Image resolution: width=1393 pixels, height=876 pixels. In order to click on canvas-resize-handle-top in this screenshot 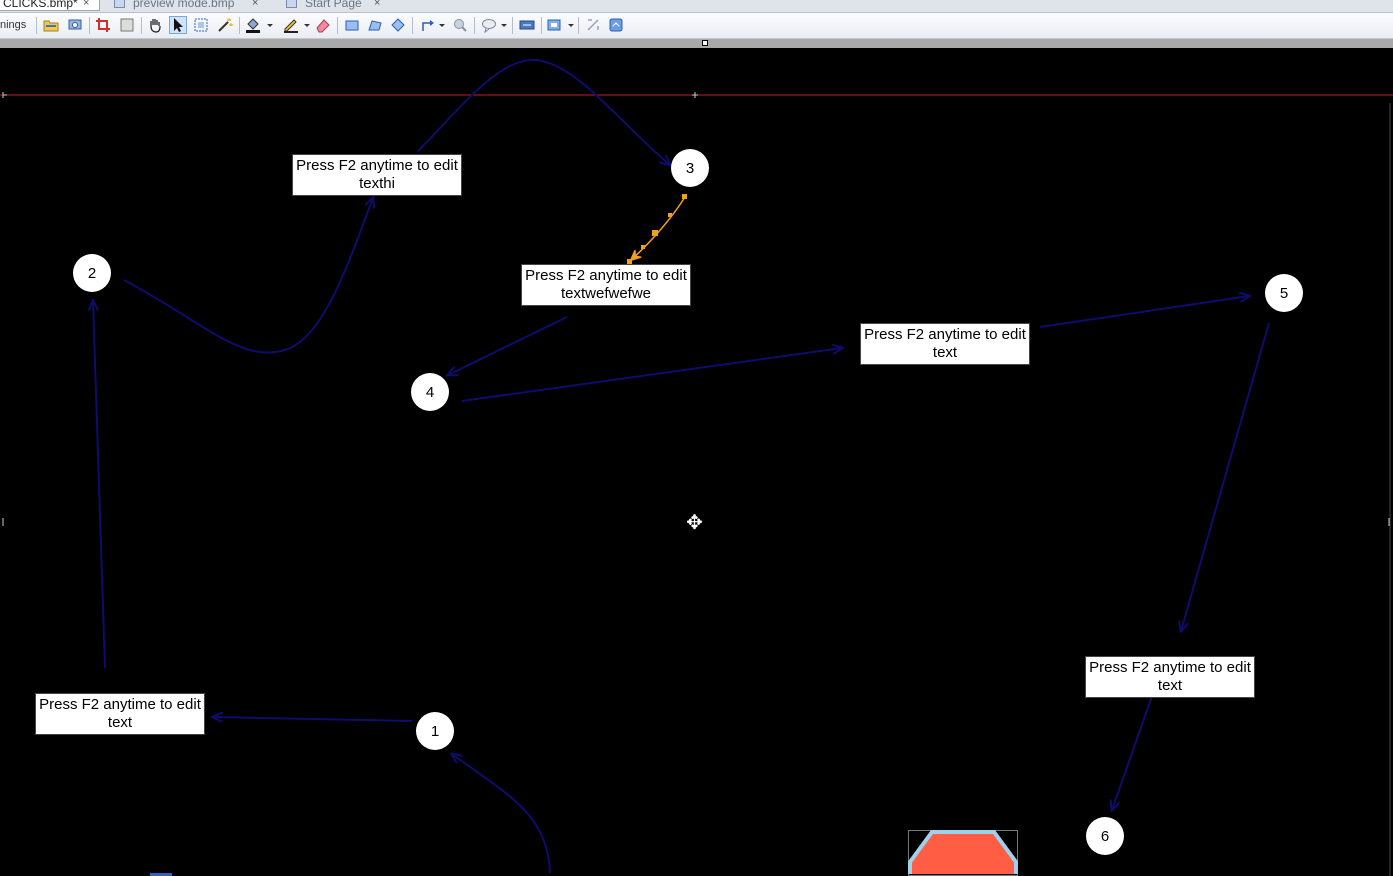, I will do `click(705, 43)`.